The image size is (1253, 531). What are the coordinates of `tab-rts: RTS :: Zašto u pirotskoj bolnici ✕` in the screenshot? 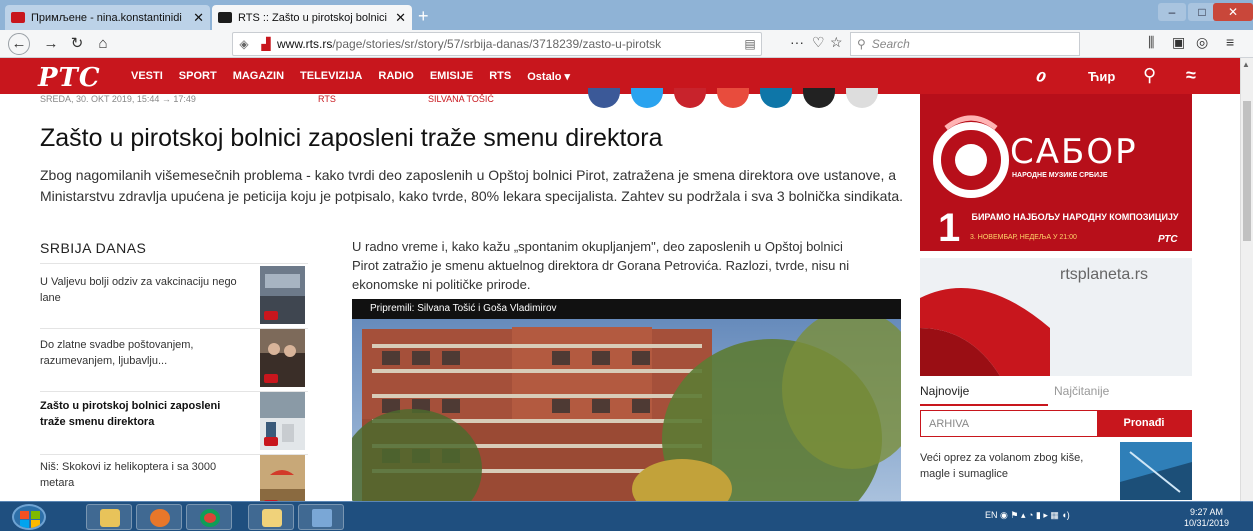 It's located at (312, 17).